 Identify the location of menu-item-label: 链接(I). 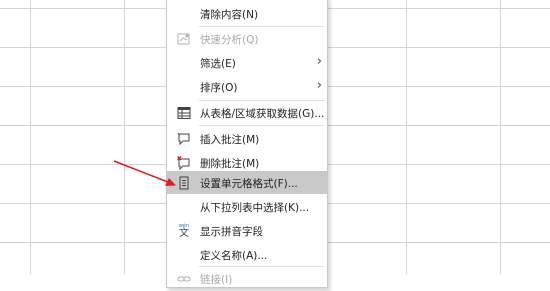
(216, 280).